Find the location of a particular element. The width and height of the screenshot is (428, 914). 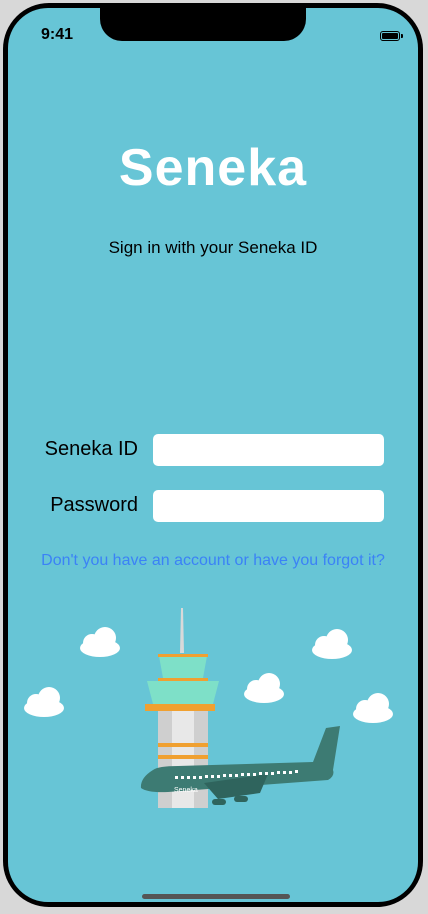

home-indicator is located at coordinates (216, 896).